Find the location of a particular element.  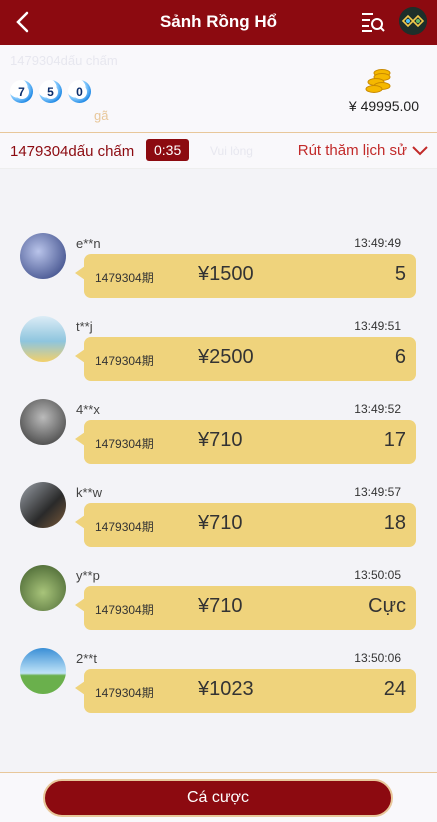

list-item: k**w 13:49:57 1479304期 ¥710 18 is located at coordinates (218, 519).